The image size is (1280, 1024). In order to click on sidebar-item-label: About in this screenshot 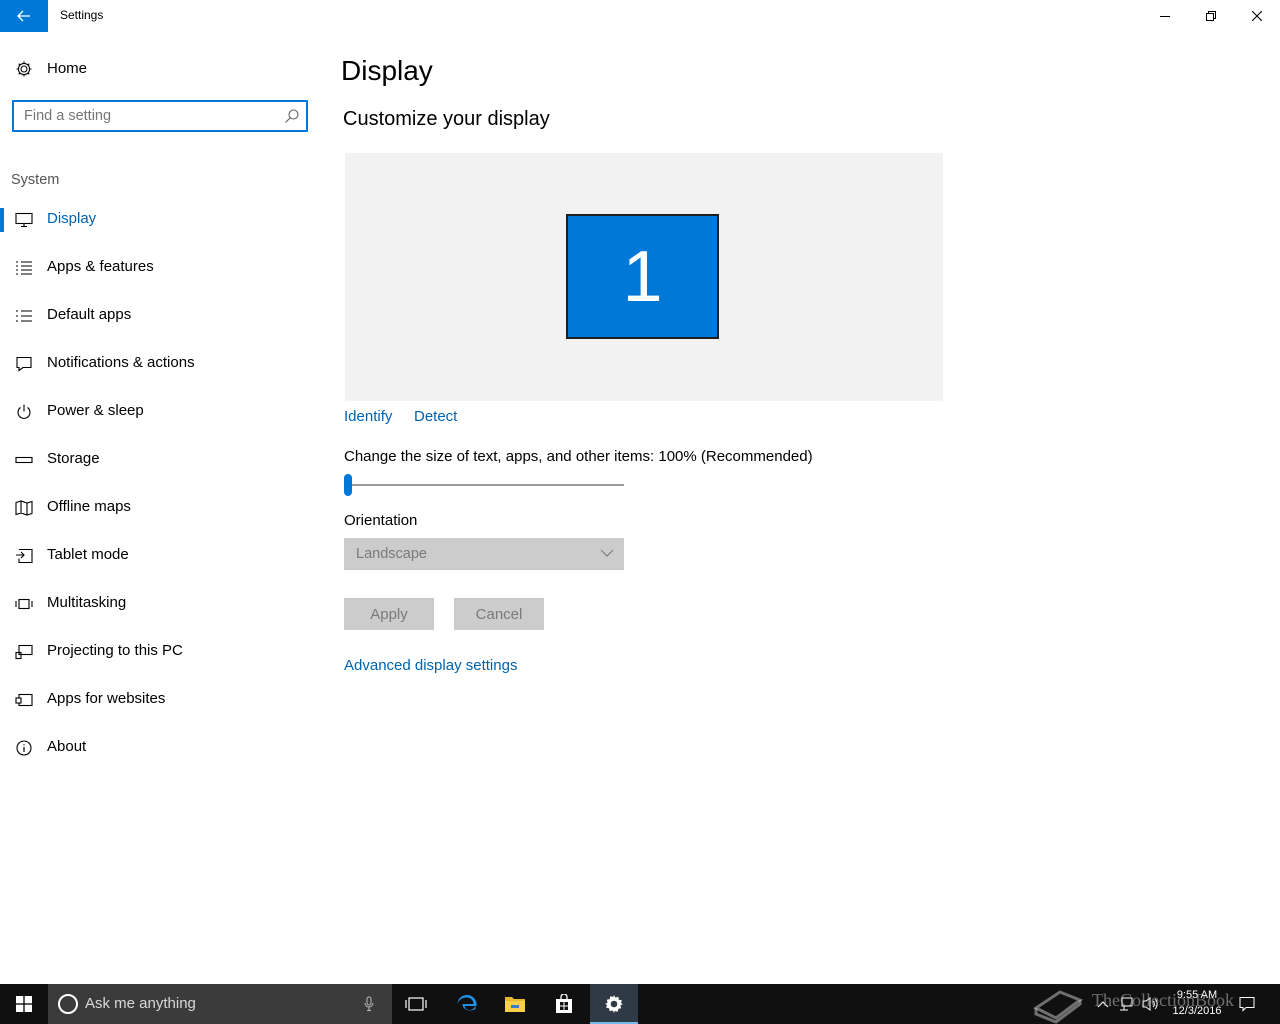, I will do `click(67, 746)`.